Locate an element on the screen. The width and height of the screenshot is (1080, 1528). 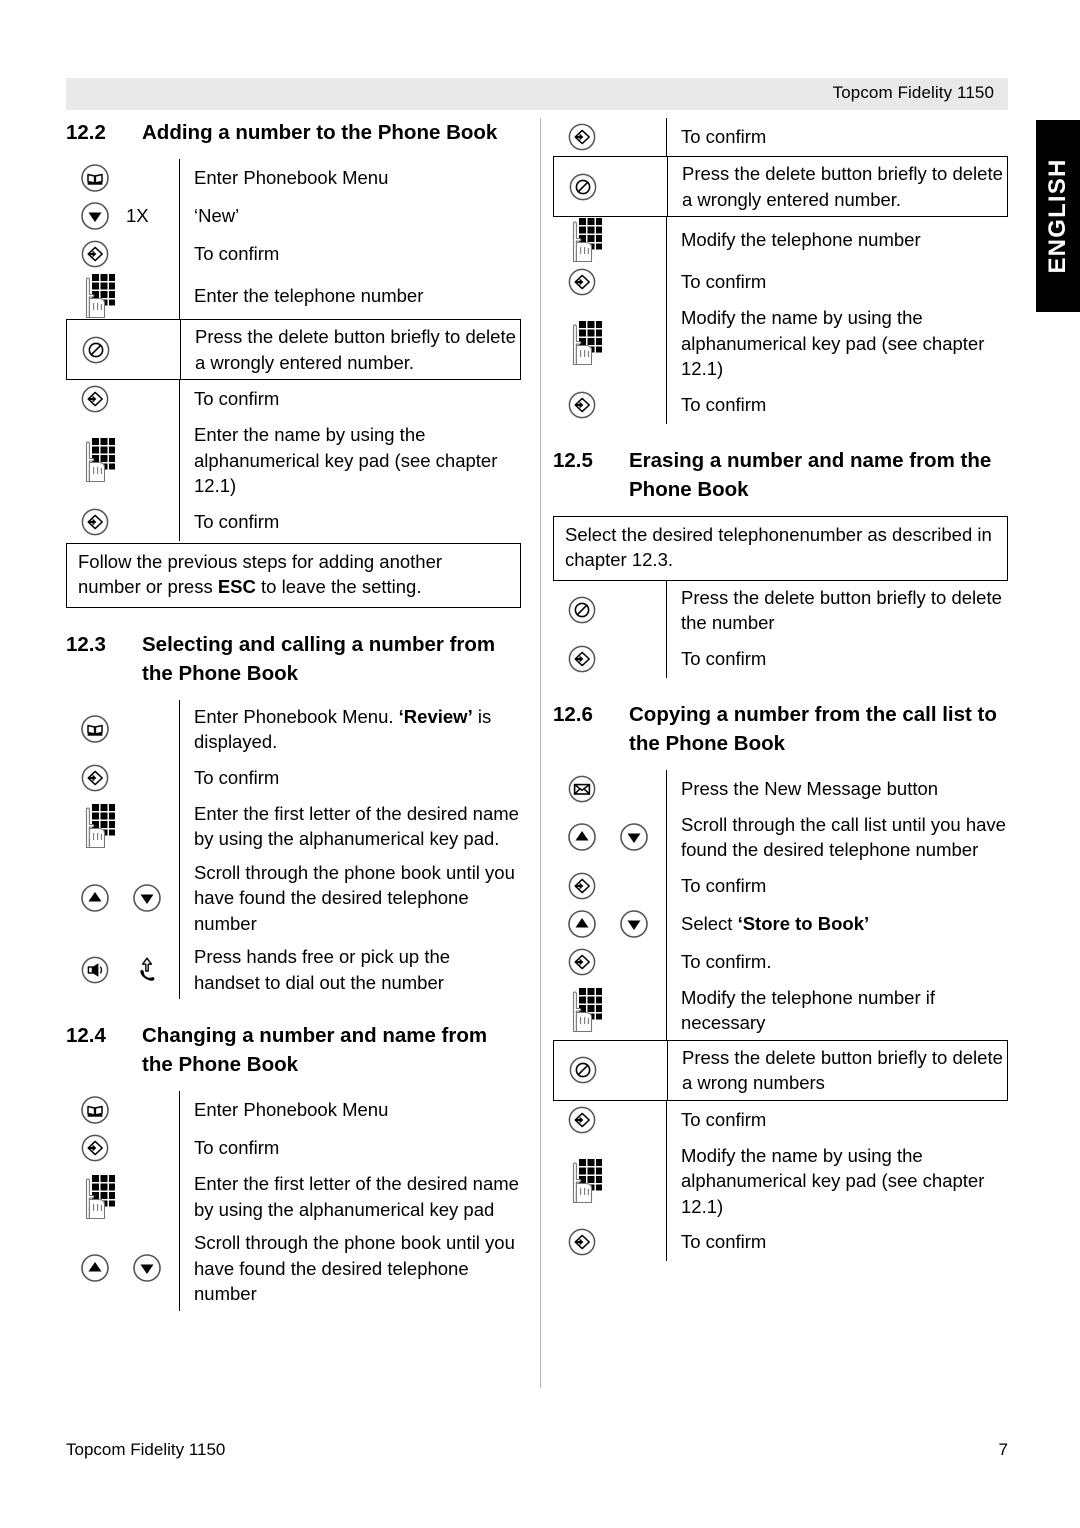
step-text: Modify the telephone number is located at coordinates (801, 240).